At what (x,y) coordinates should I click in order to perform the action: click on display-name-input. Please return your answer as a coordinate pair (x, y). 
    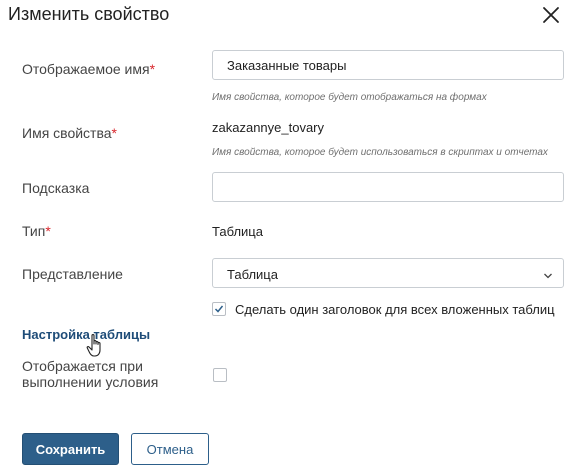
    Looking at the image, I should click on (388, 65).